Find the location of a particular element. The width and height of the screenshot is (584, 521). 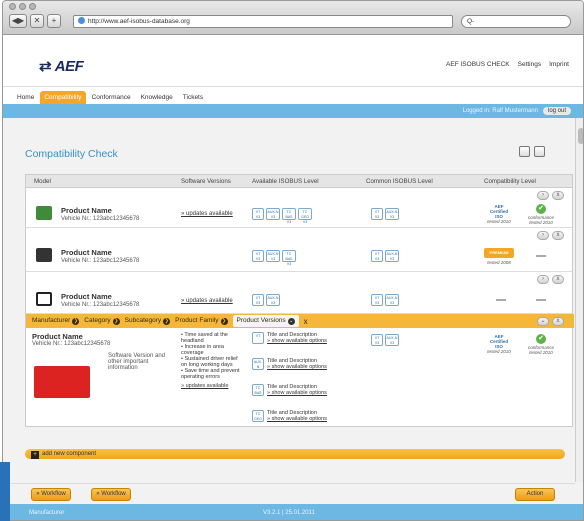

address-bar: http://www.aef-isobus-database.org is located at coordinates (263, 21).